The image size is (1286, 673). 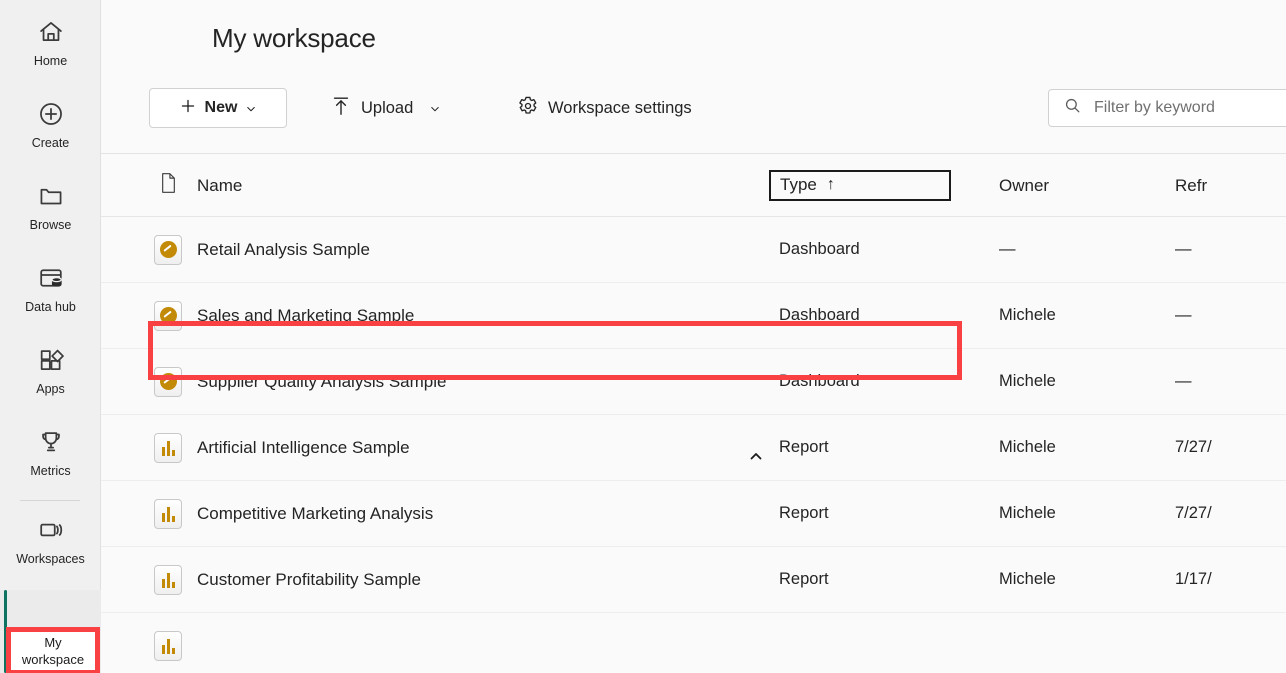 I want to click on sidebar-item-label: Browse, so click(x=50, y=225).